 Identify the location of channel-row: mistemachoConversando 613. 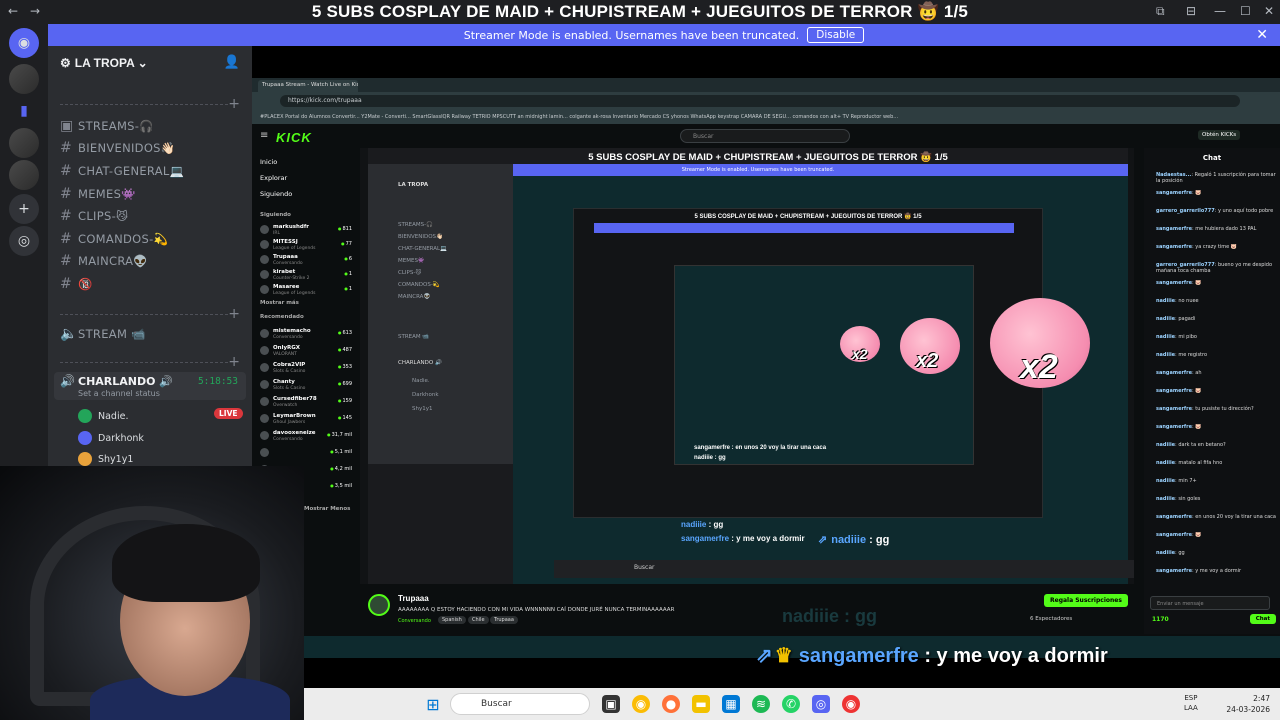
(306, 335).